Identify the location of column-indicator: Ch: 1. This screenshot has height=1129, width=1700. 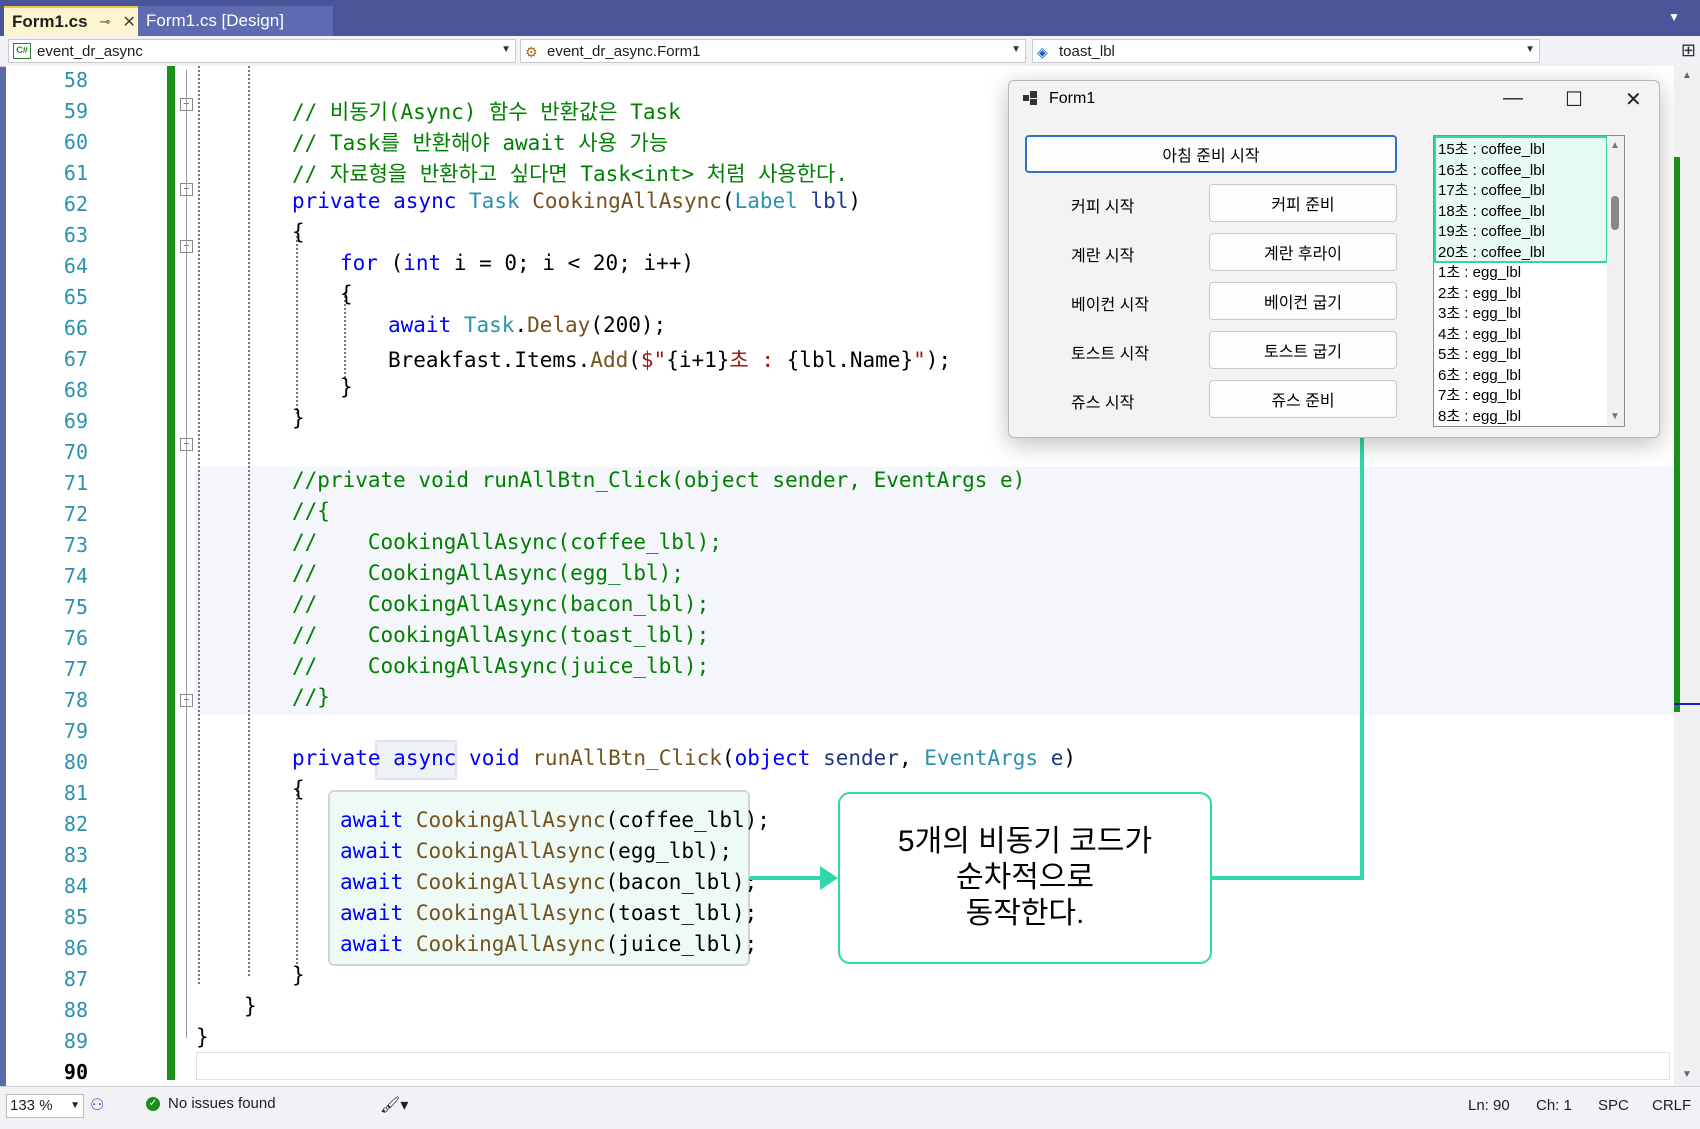
(1554, 1105).